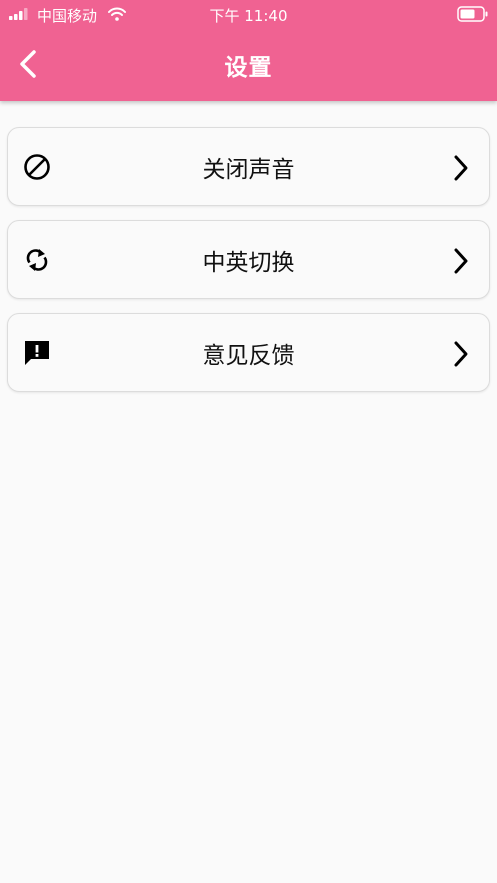  I want to click on app-bar: 中国移动 下午 11:40 设置, so click(248, 50).